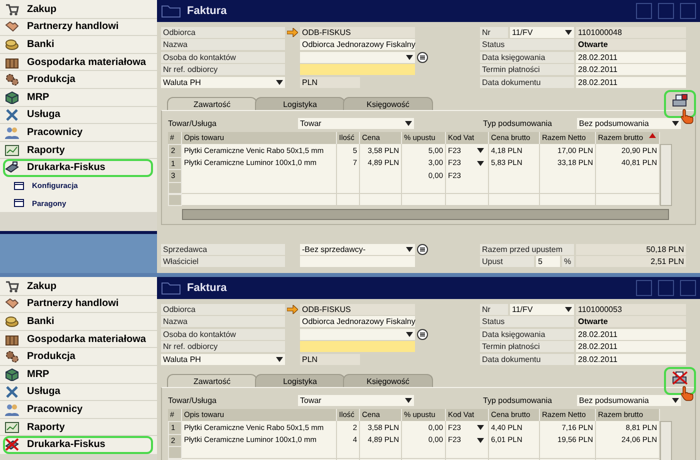 The width and height of the screenshot is (700, 460). Describe the element at coordinates (527, 321) in the screenshot. I see `field-label: Status` at that location.